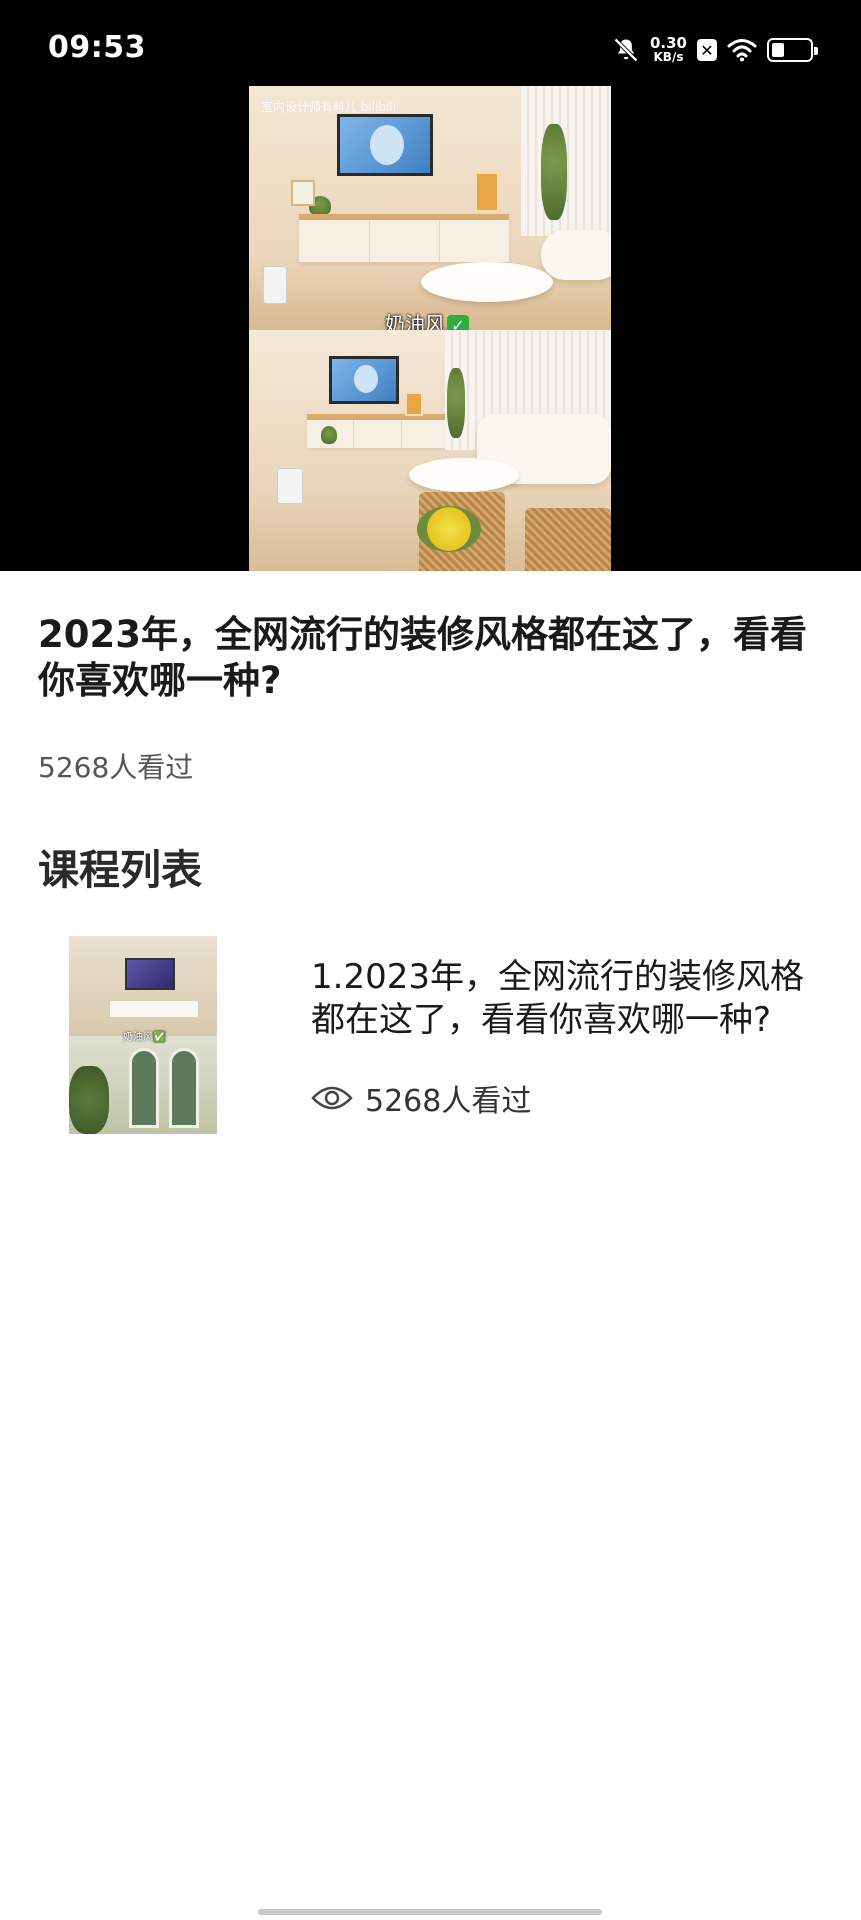 This screenshot has width=861, height=1920. What do you see at coordinates (571, 999) in the screenshot?
I see `course-item-title: 1.2023年，全网流行的装修风格都在这了，看看你喜欢哪一种?` at bounding box center [571, 999].